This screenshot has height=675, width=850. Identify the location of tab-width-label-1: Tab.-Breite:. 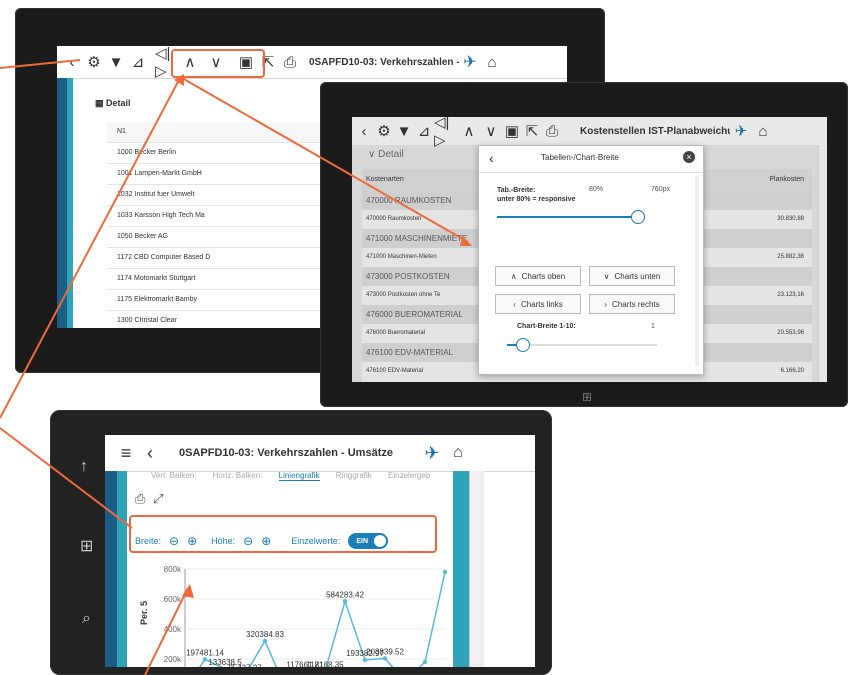
(516, 190).